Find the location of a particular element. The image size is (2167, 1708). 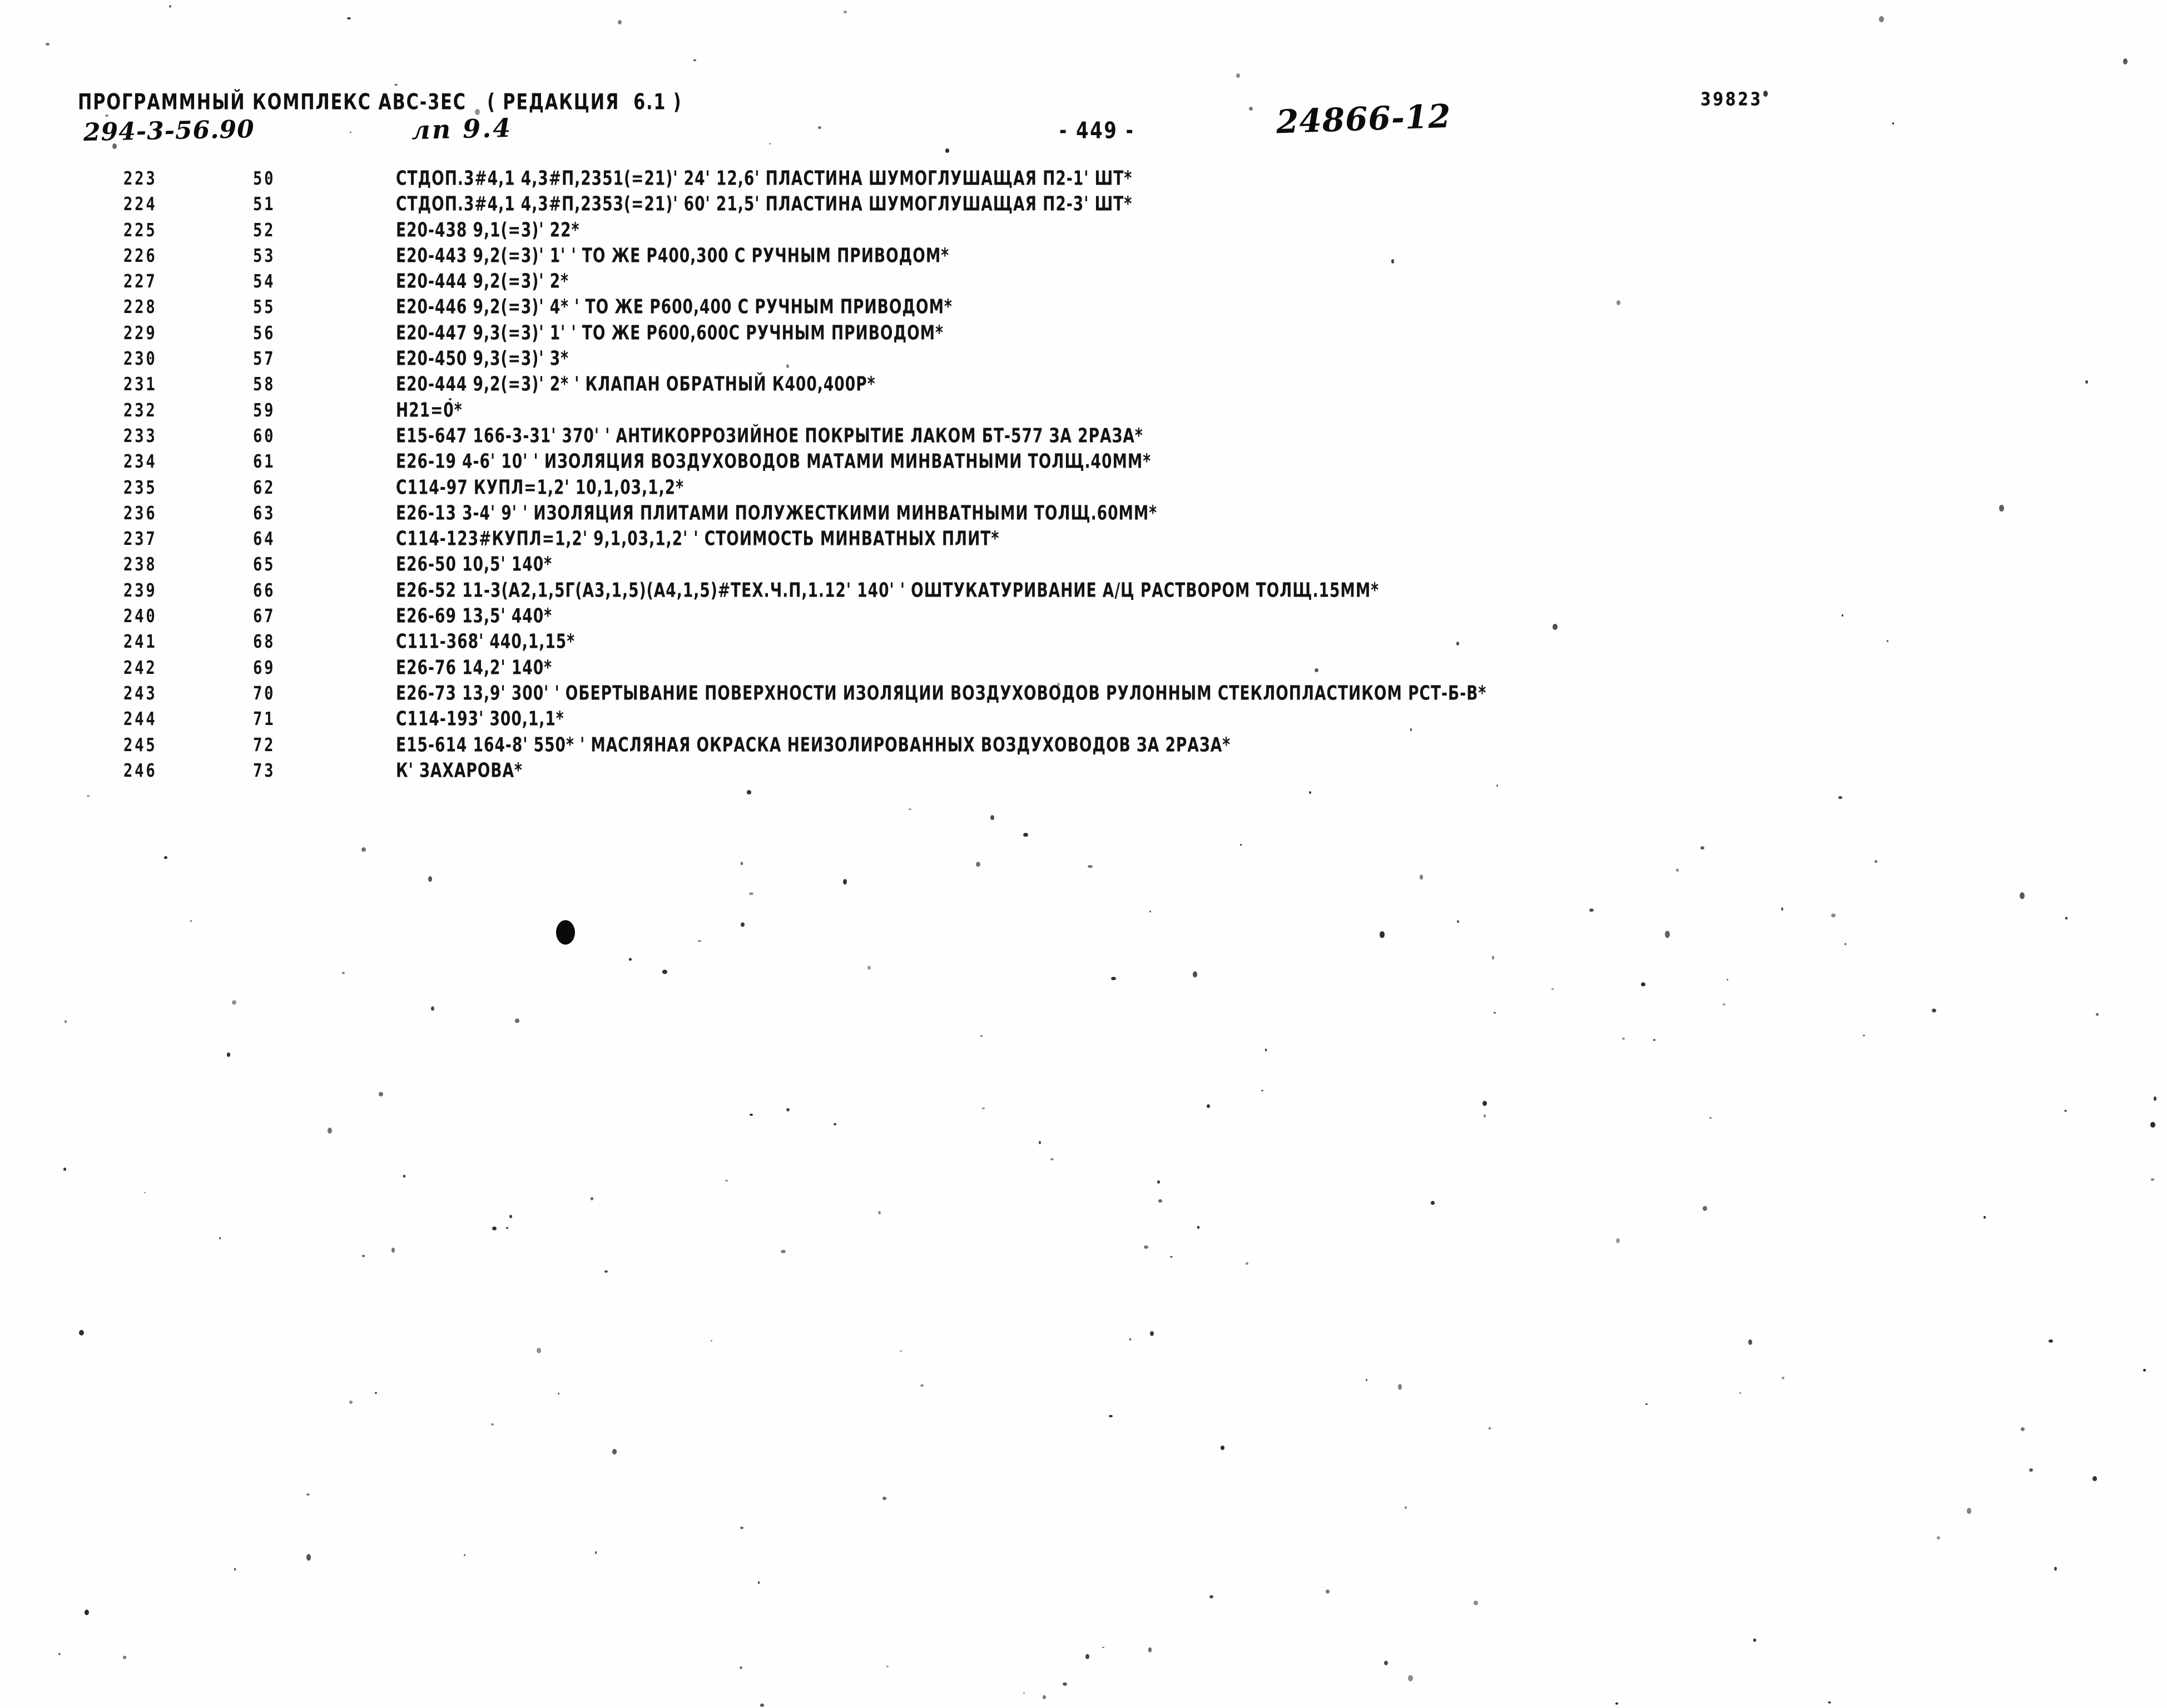

row-statement-text: Е26-69 13,5' 440* is located at coordinates (474, 616).